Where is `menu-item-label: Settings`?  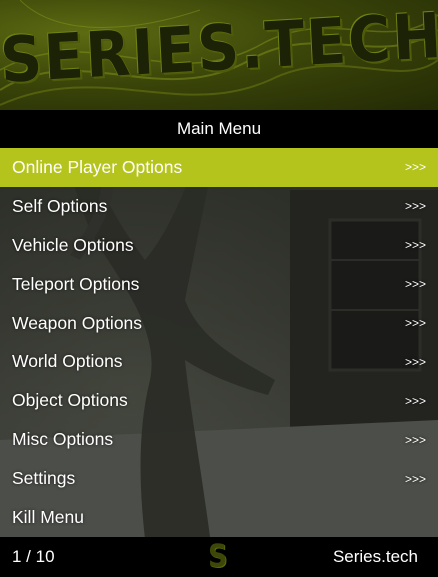
menu-item-label: Settings is located at coordinates (44, 478).